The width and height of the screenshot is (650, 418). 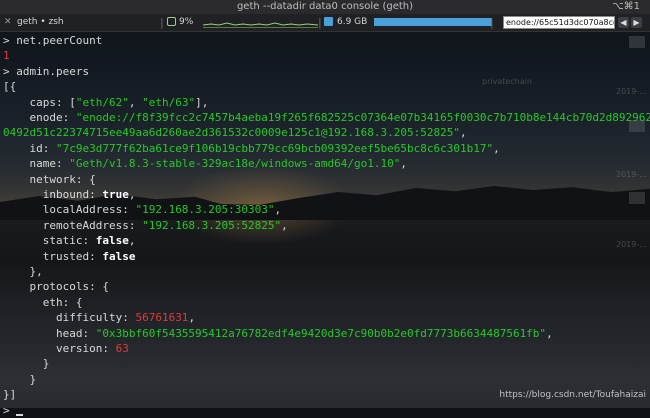 I want to click on memory-usage-label: 6.9 GB, so click(x=352, y=22).